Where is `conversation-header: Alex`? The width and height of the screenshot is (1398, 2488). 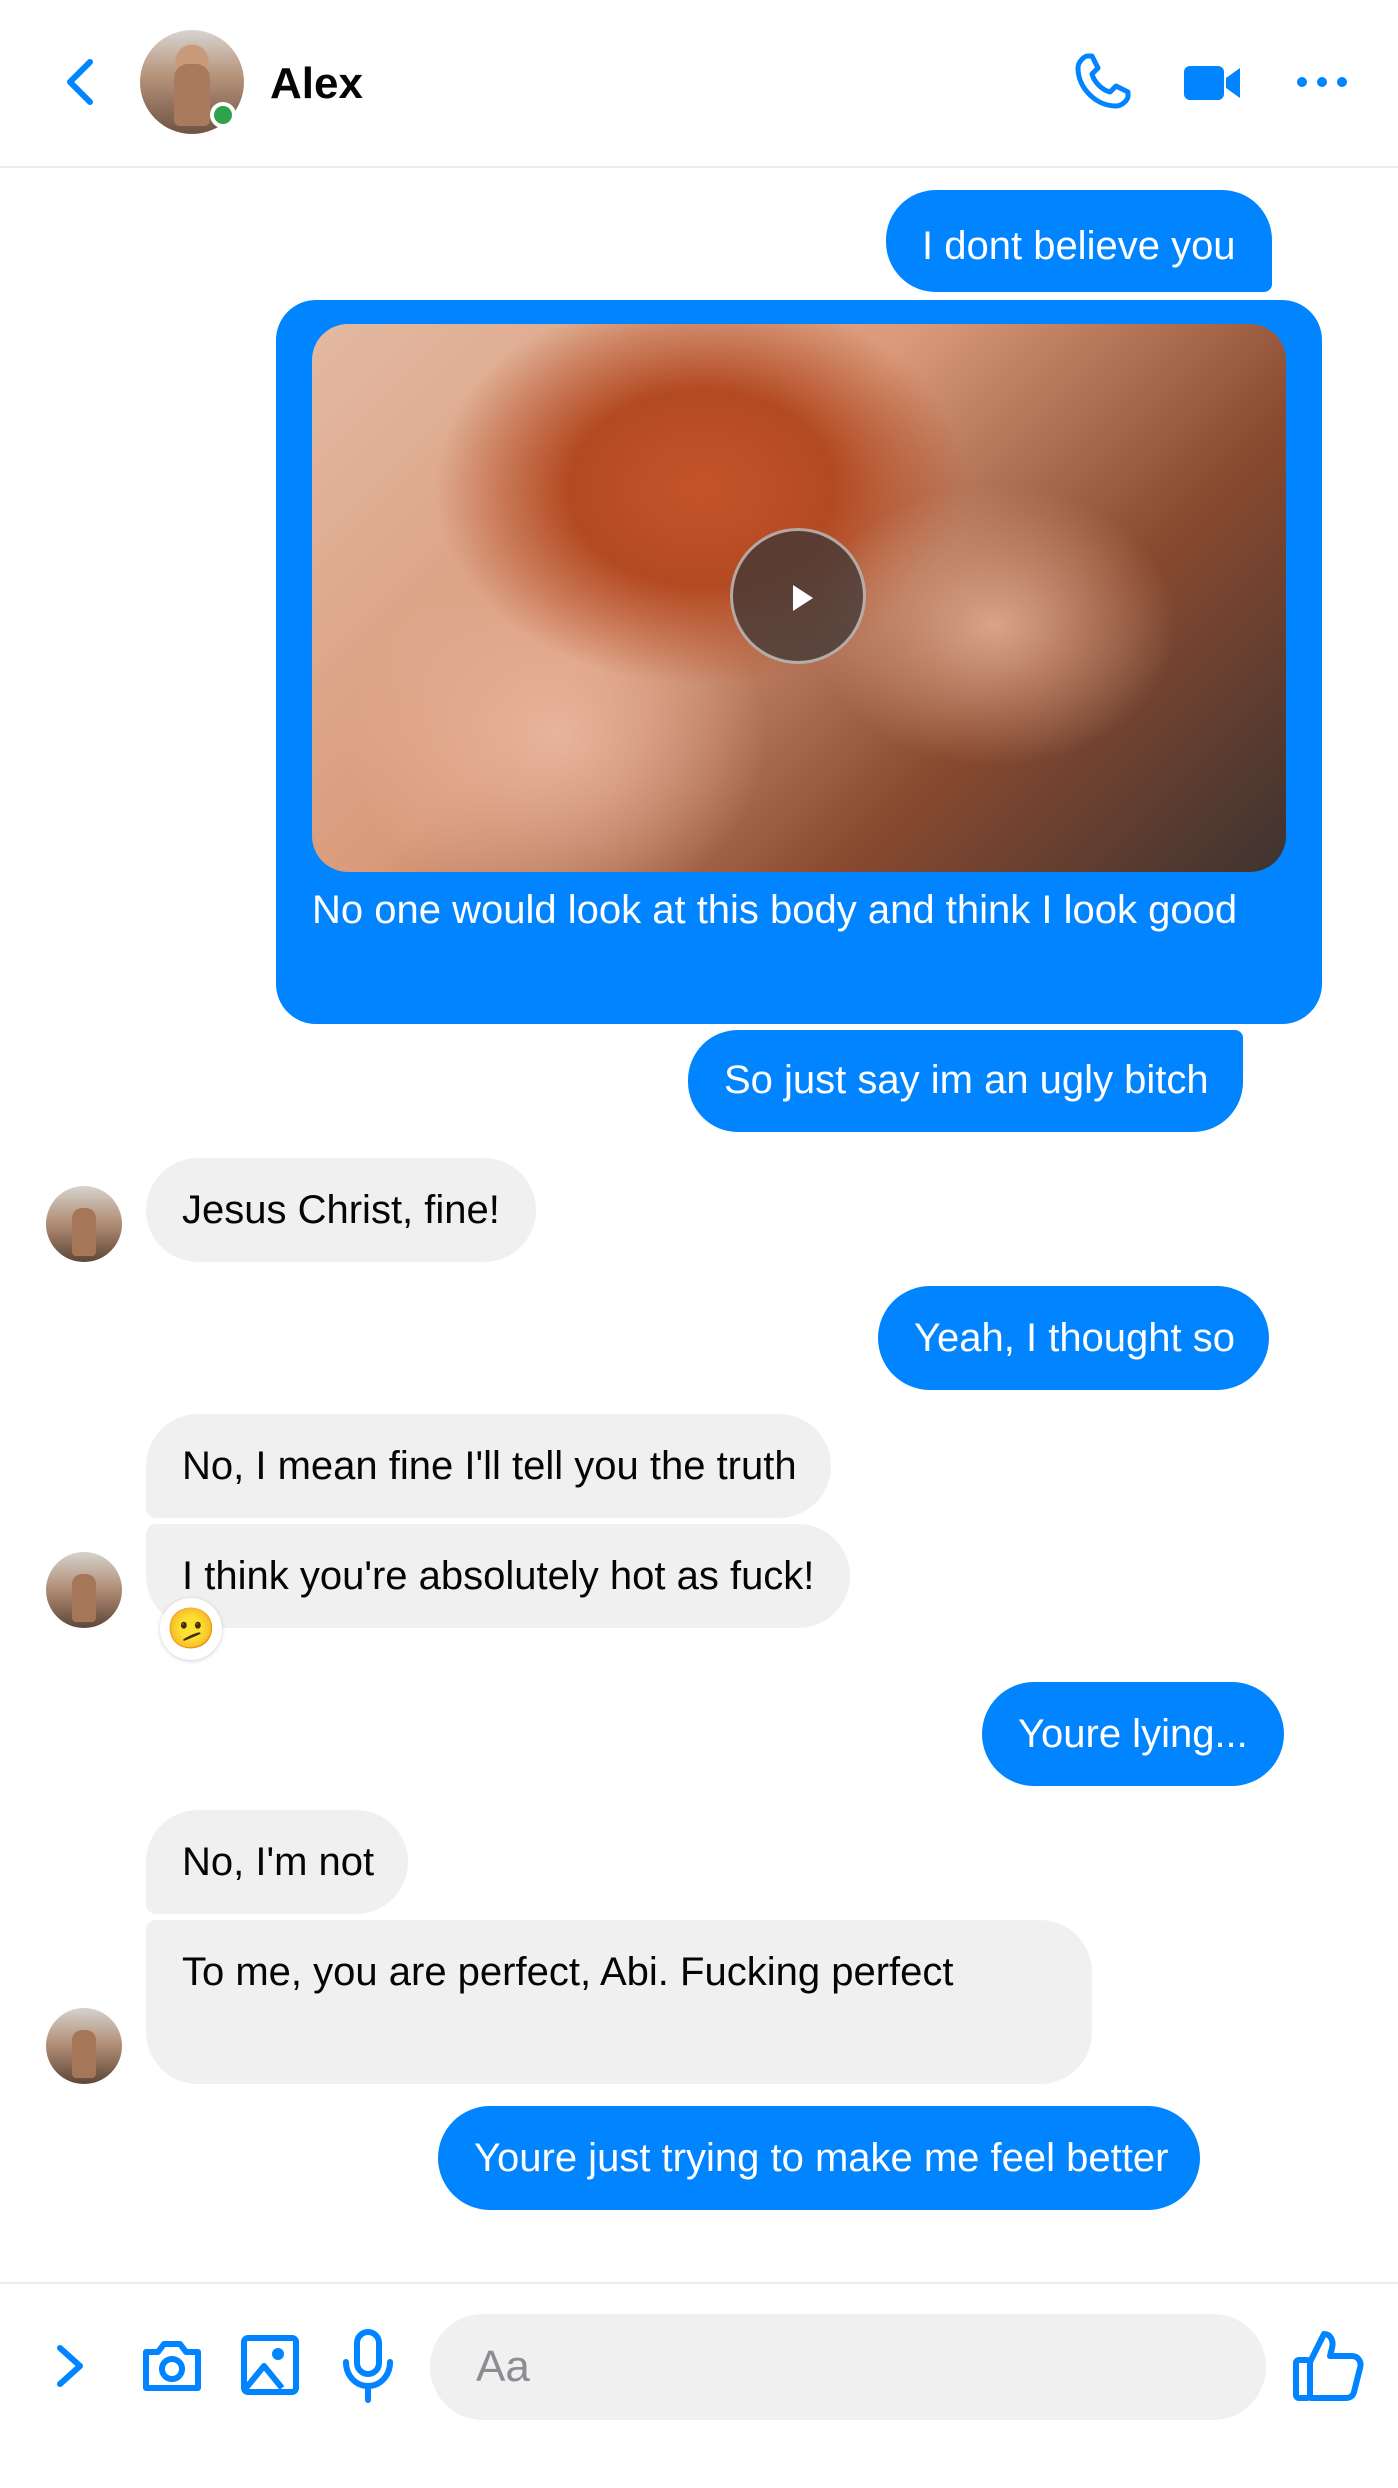
conversation-header: Alex is located at coordinates (699, 84).